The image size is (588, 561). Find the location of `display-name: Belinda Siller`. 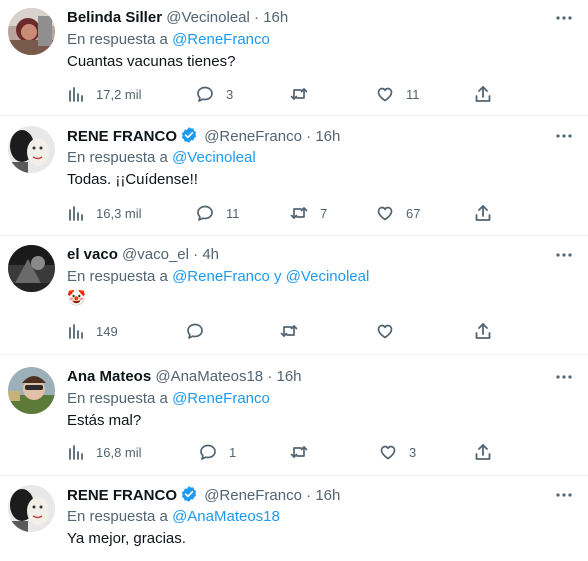

display-name: Belinda Siller is located at coordinates (114, 17).